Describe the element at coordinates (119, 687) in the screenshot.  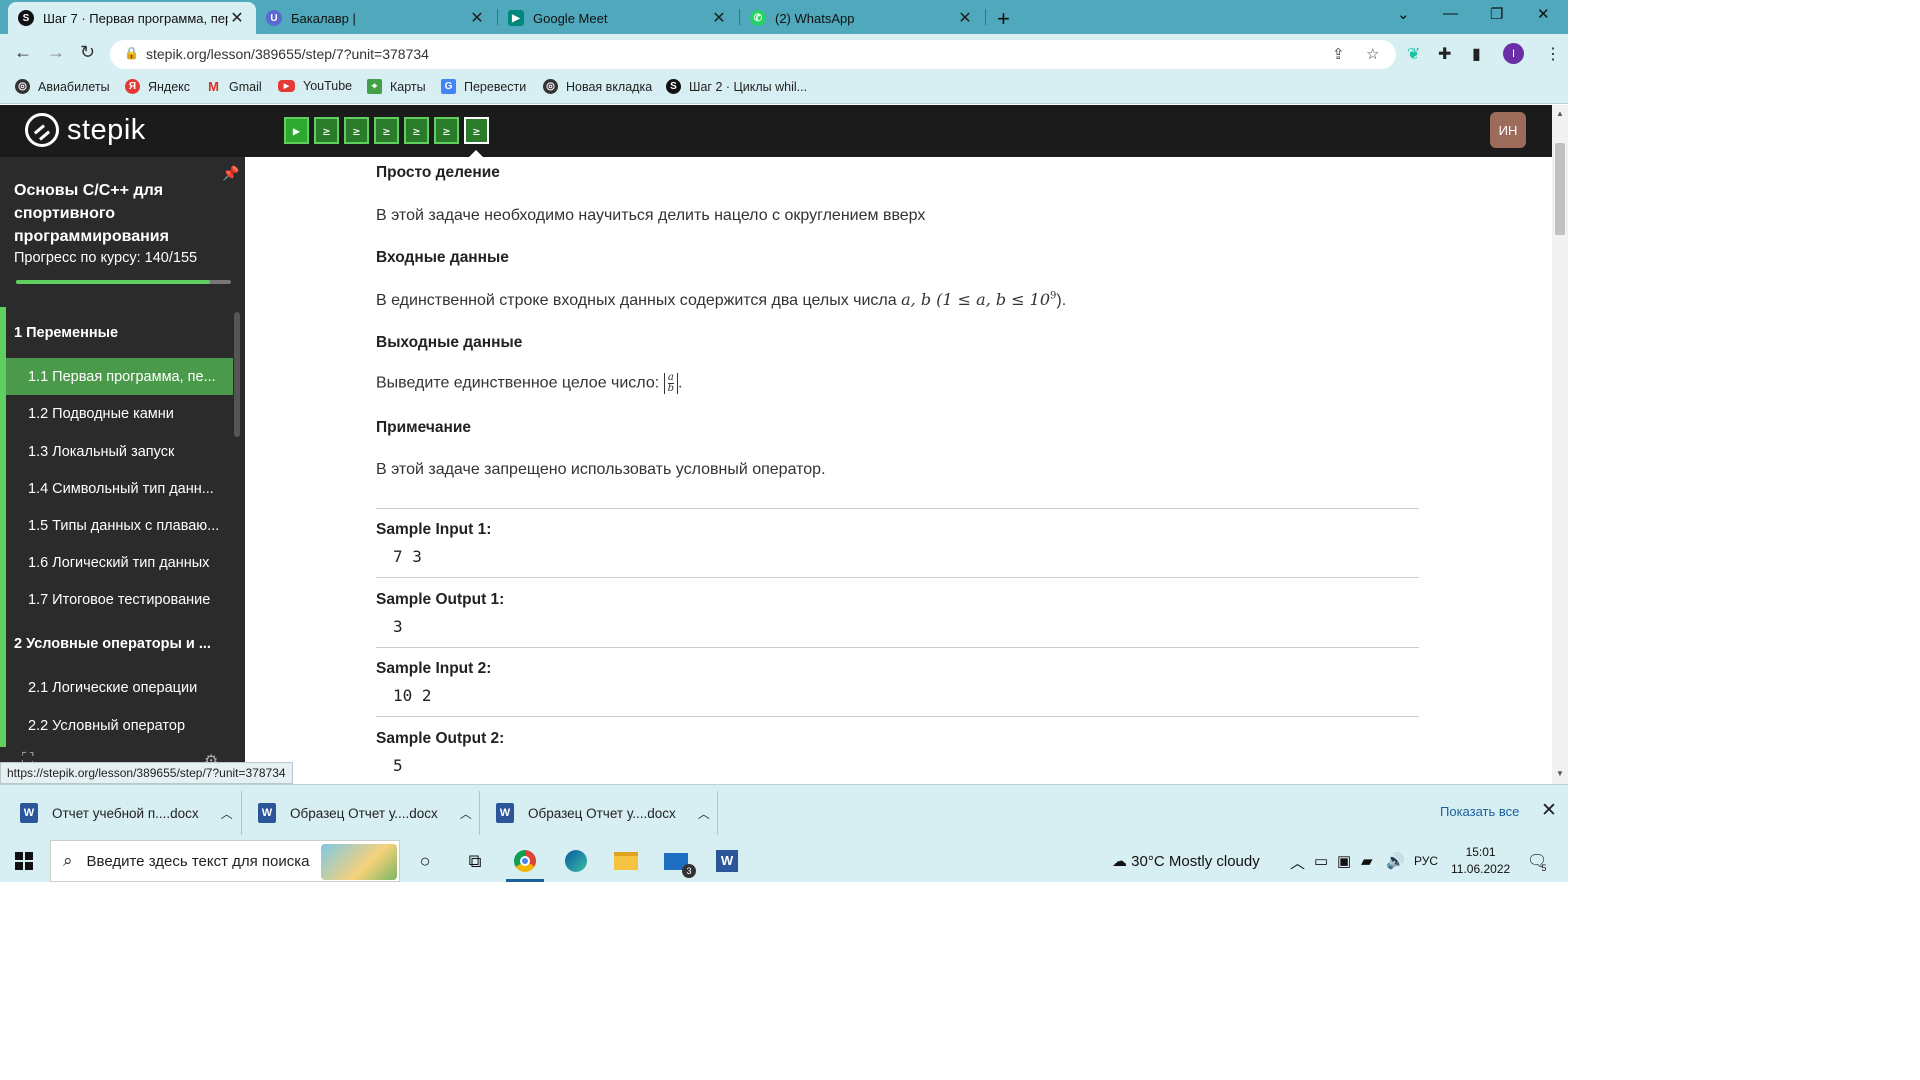
I see `lesson-2-1: 2.1 Логические операции` at that location.